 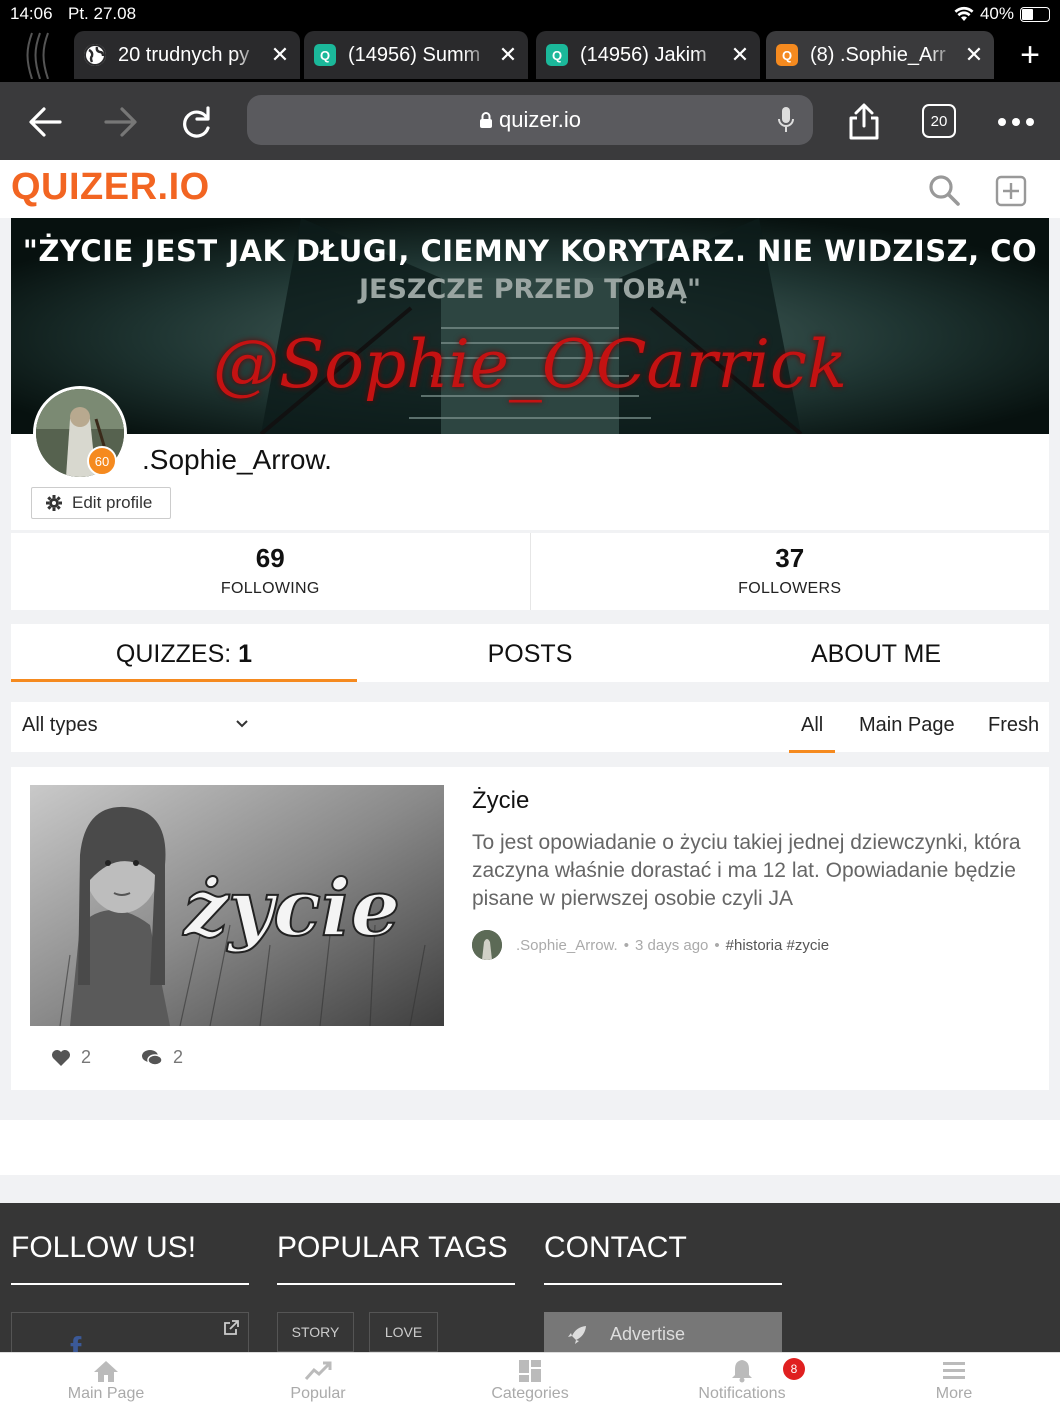 What do you see at coordinates (954, 1370) in the screenshot?
I see `menu-icon` at bounding box center [954, 1370].